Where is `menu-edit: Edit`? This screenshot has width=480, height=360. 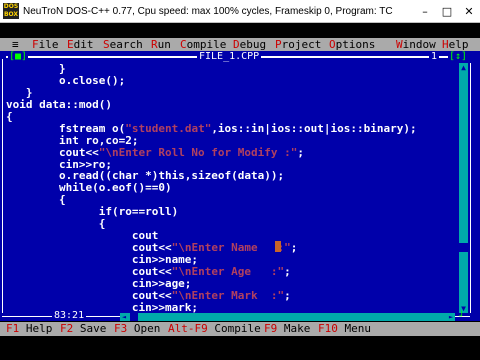 menu-edit: Edit is located at coordinates (80, 44).